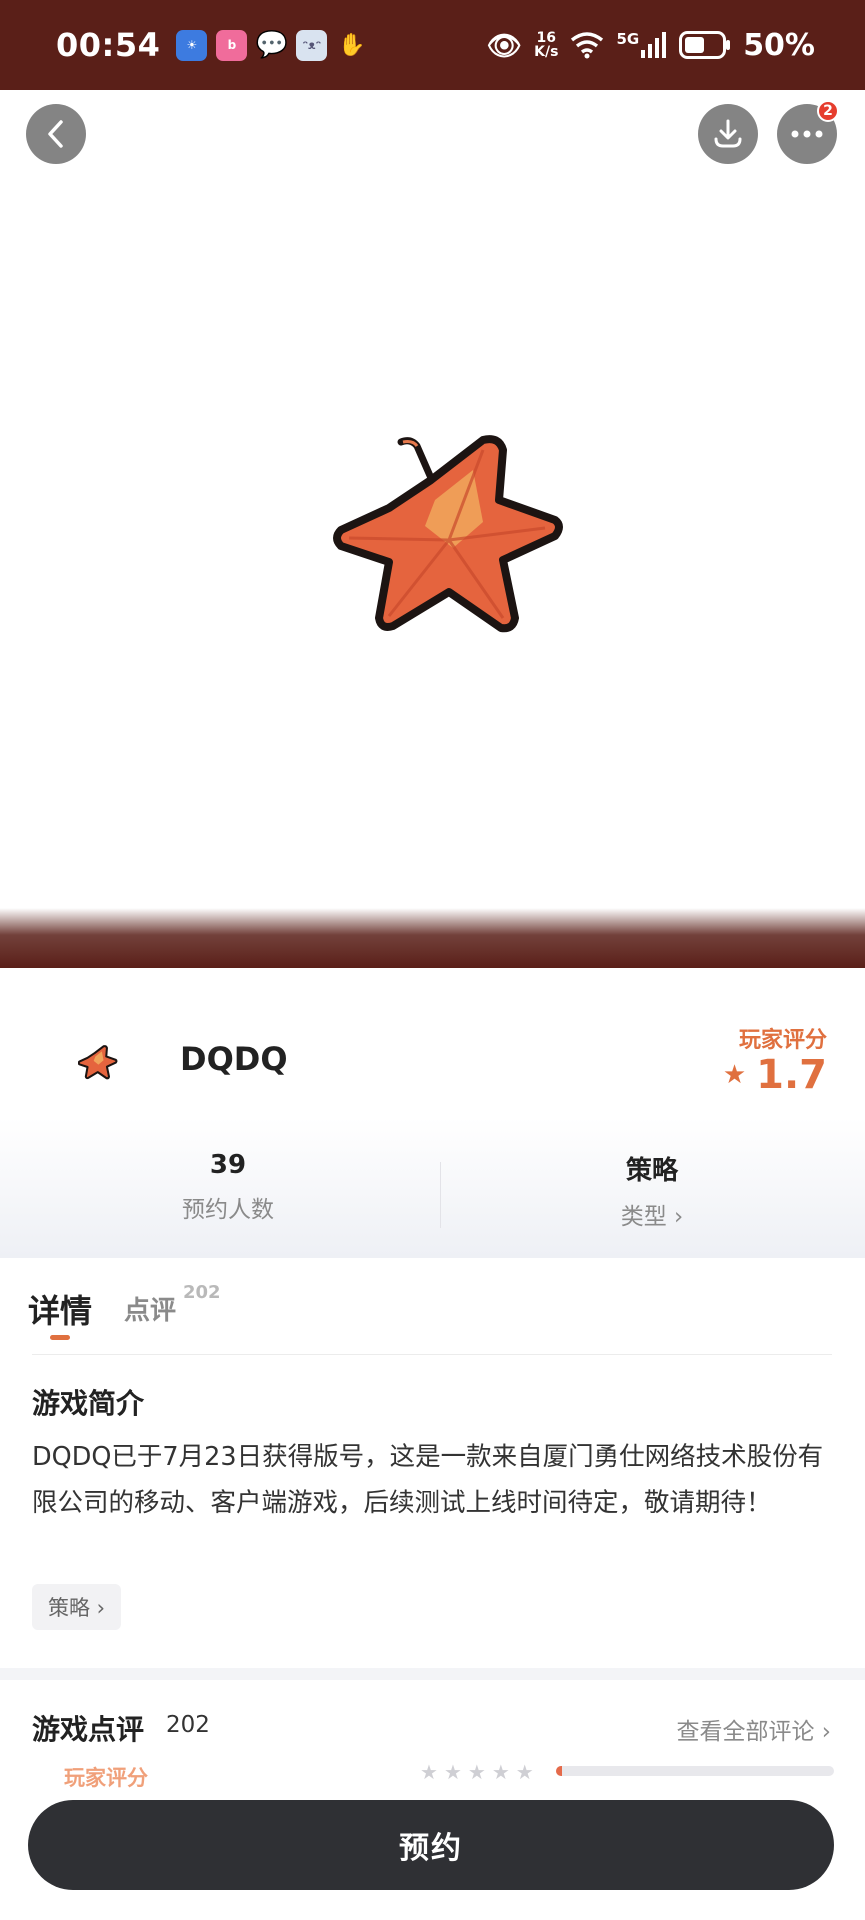 The height and width of the screenshot is (1920, 865). What do you see at coordinates (232, 45) in the screenshot?
I see `bilibili-app-icon: b` at bounding box center [232, 45].